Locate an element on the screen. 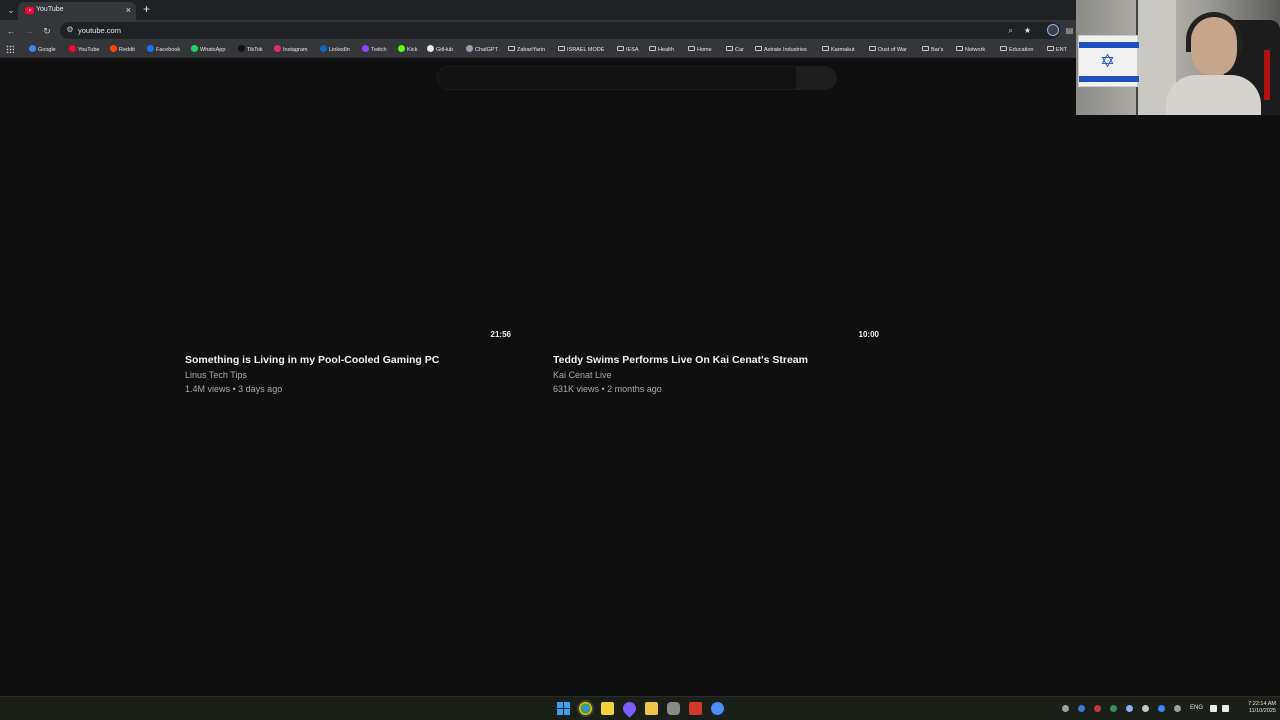 This screenshot has height=720, width=1280. bookmark-label: Dust of War is located at coordinates (892, 50).